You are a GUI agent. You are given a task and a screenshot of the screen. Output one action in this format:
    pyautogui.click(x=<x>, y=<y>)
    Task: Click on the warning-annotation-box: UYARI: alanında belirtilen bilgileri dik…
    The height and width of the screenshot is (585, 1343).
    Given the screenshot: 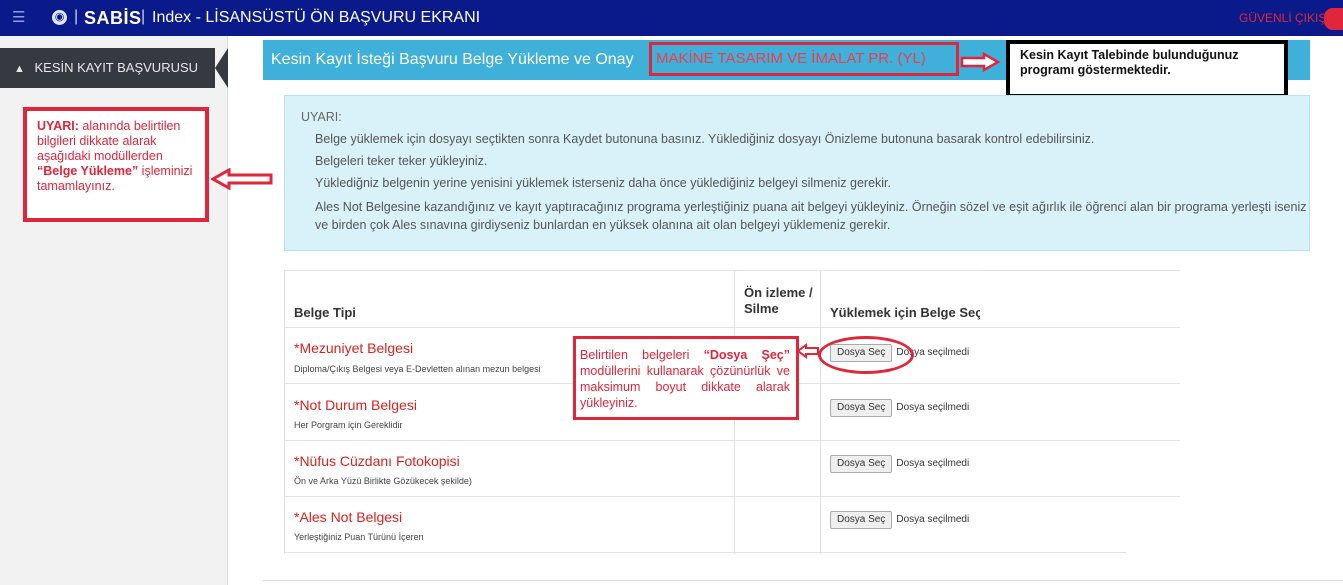 What is the action you would take?
    pyautogui.click(x=116, y=164)
    